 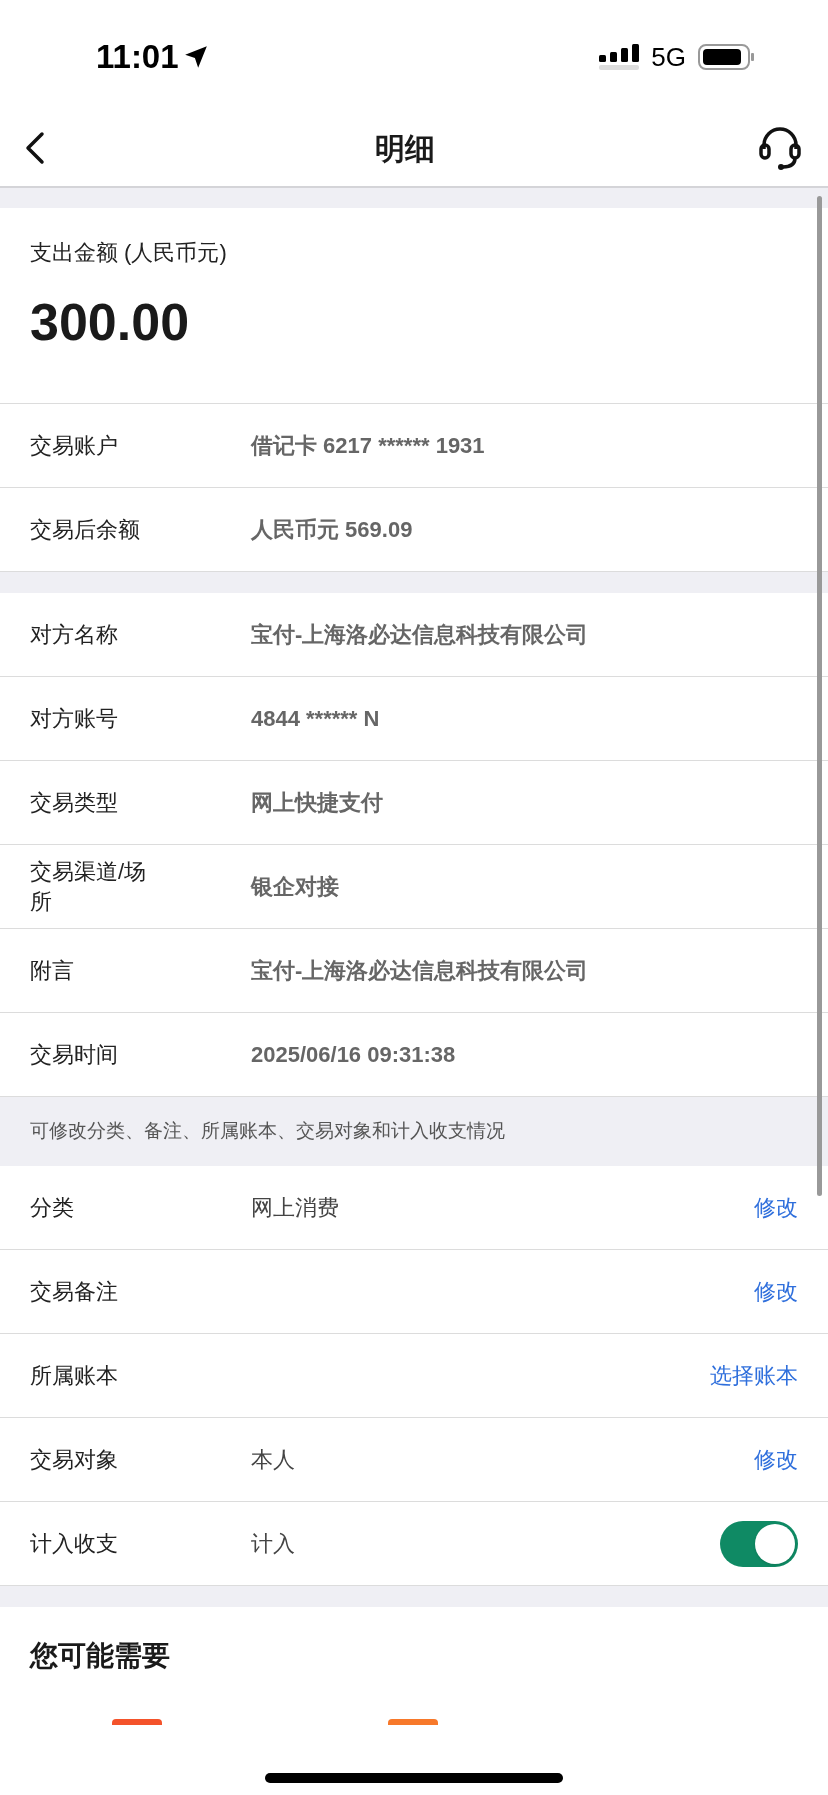 I want to click on page-title: 明细, so click(x=405, y=148).